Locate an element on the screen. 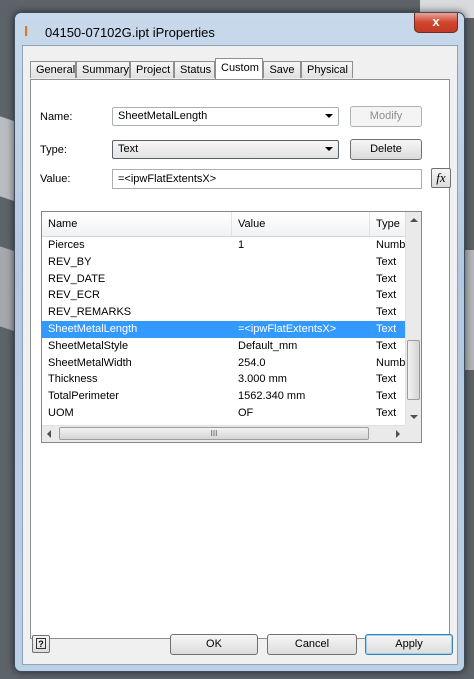 The width and height of the screenshot is (474, 679). list-item: Pierces 1 Number is located at coordinates (224, 245).